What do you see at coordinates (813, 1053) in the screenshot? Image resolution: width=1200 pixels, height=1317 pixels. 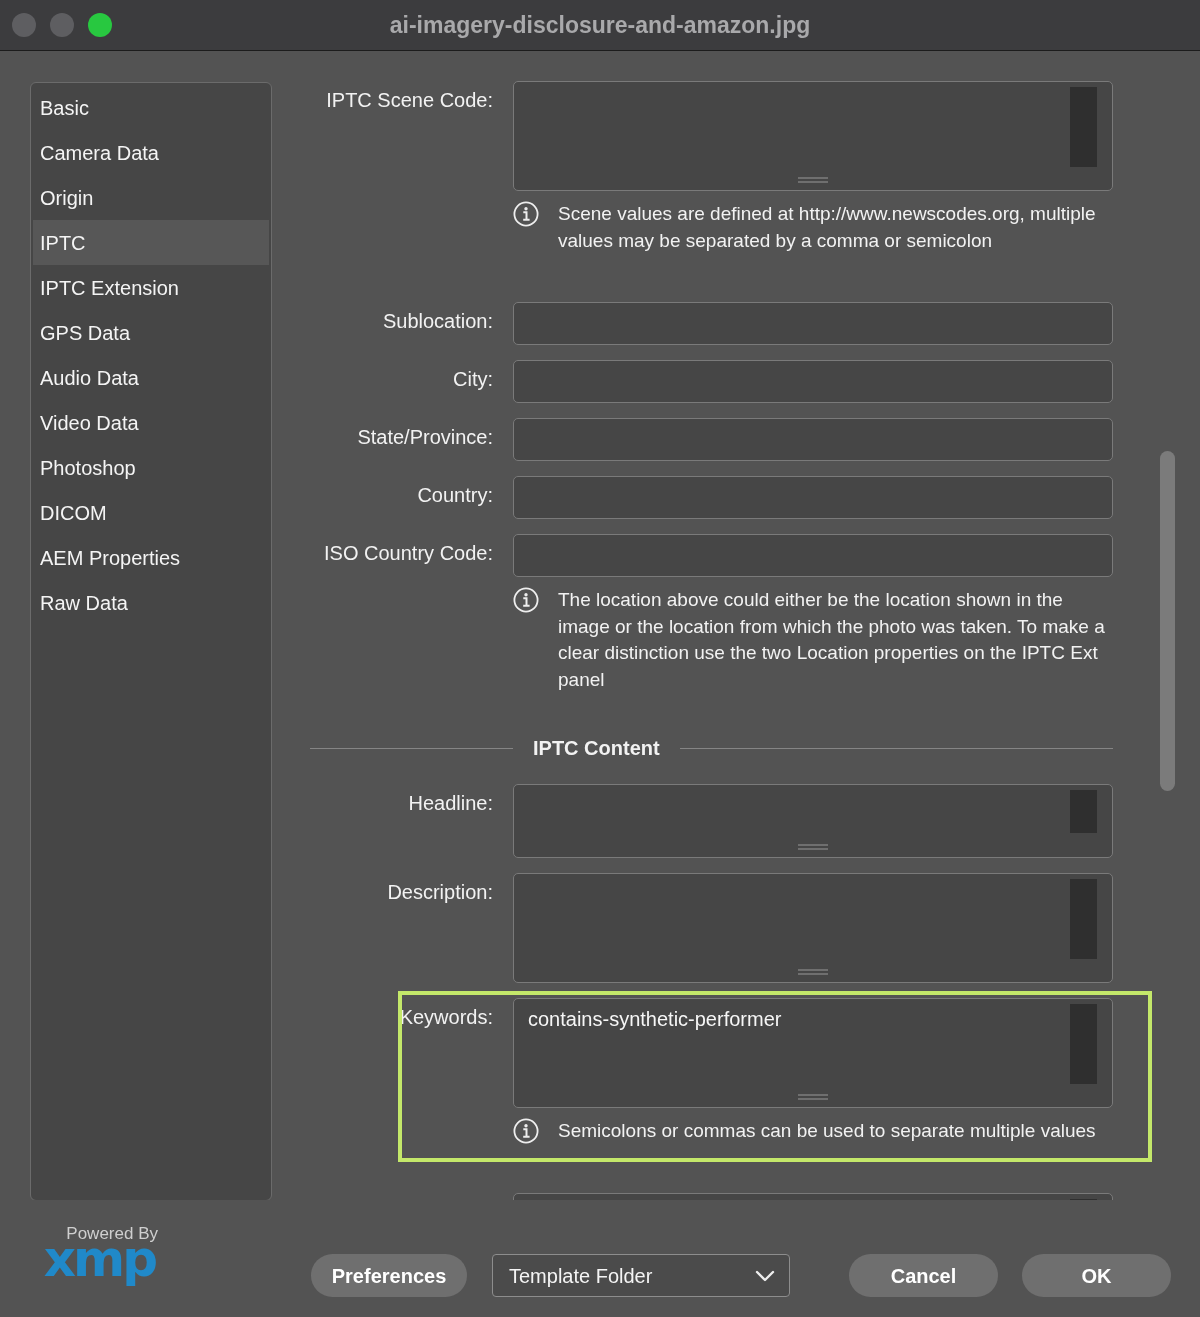 I see `text-area: contains-synthetic-performer` at bounding box center [813, 1053].